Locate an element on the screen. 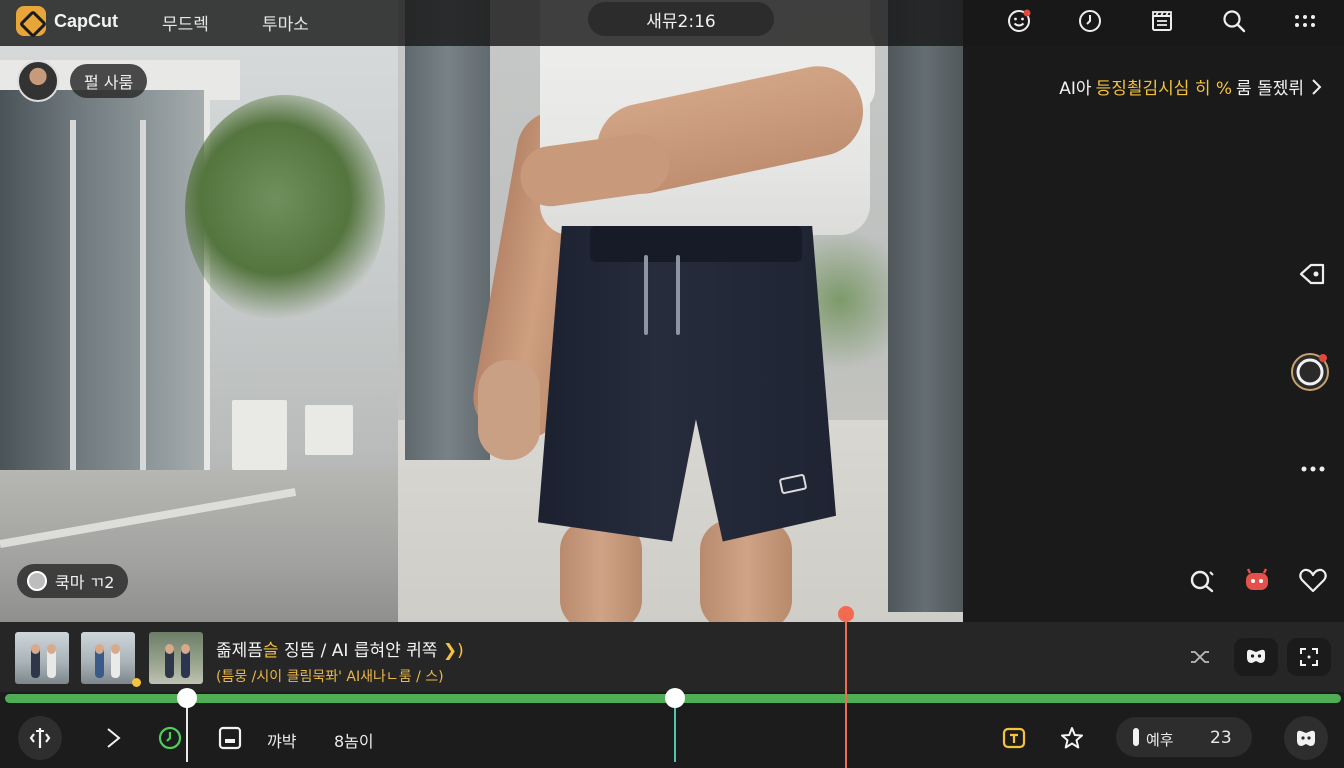  emoji-icon is located at coordinates (1019, 21).